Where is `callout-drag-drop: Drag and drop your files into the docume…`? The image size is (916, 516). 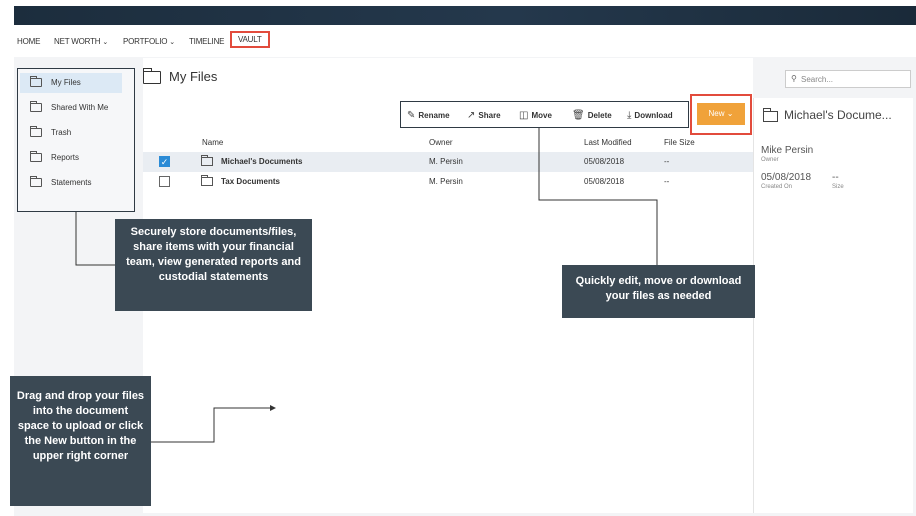 callout-drag-drop: Drag and drop your files into the docume… is located at coordinates (80, 441).